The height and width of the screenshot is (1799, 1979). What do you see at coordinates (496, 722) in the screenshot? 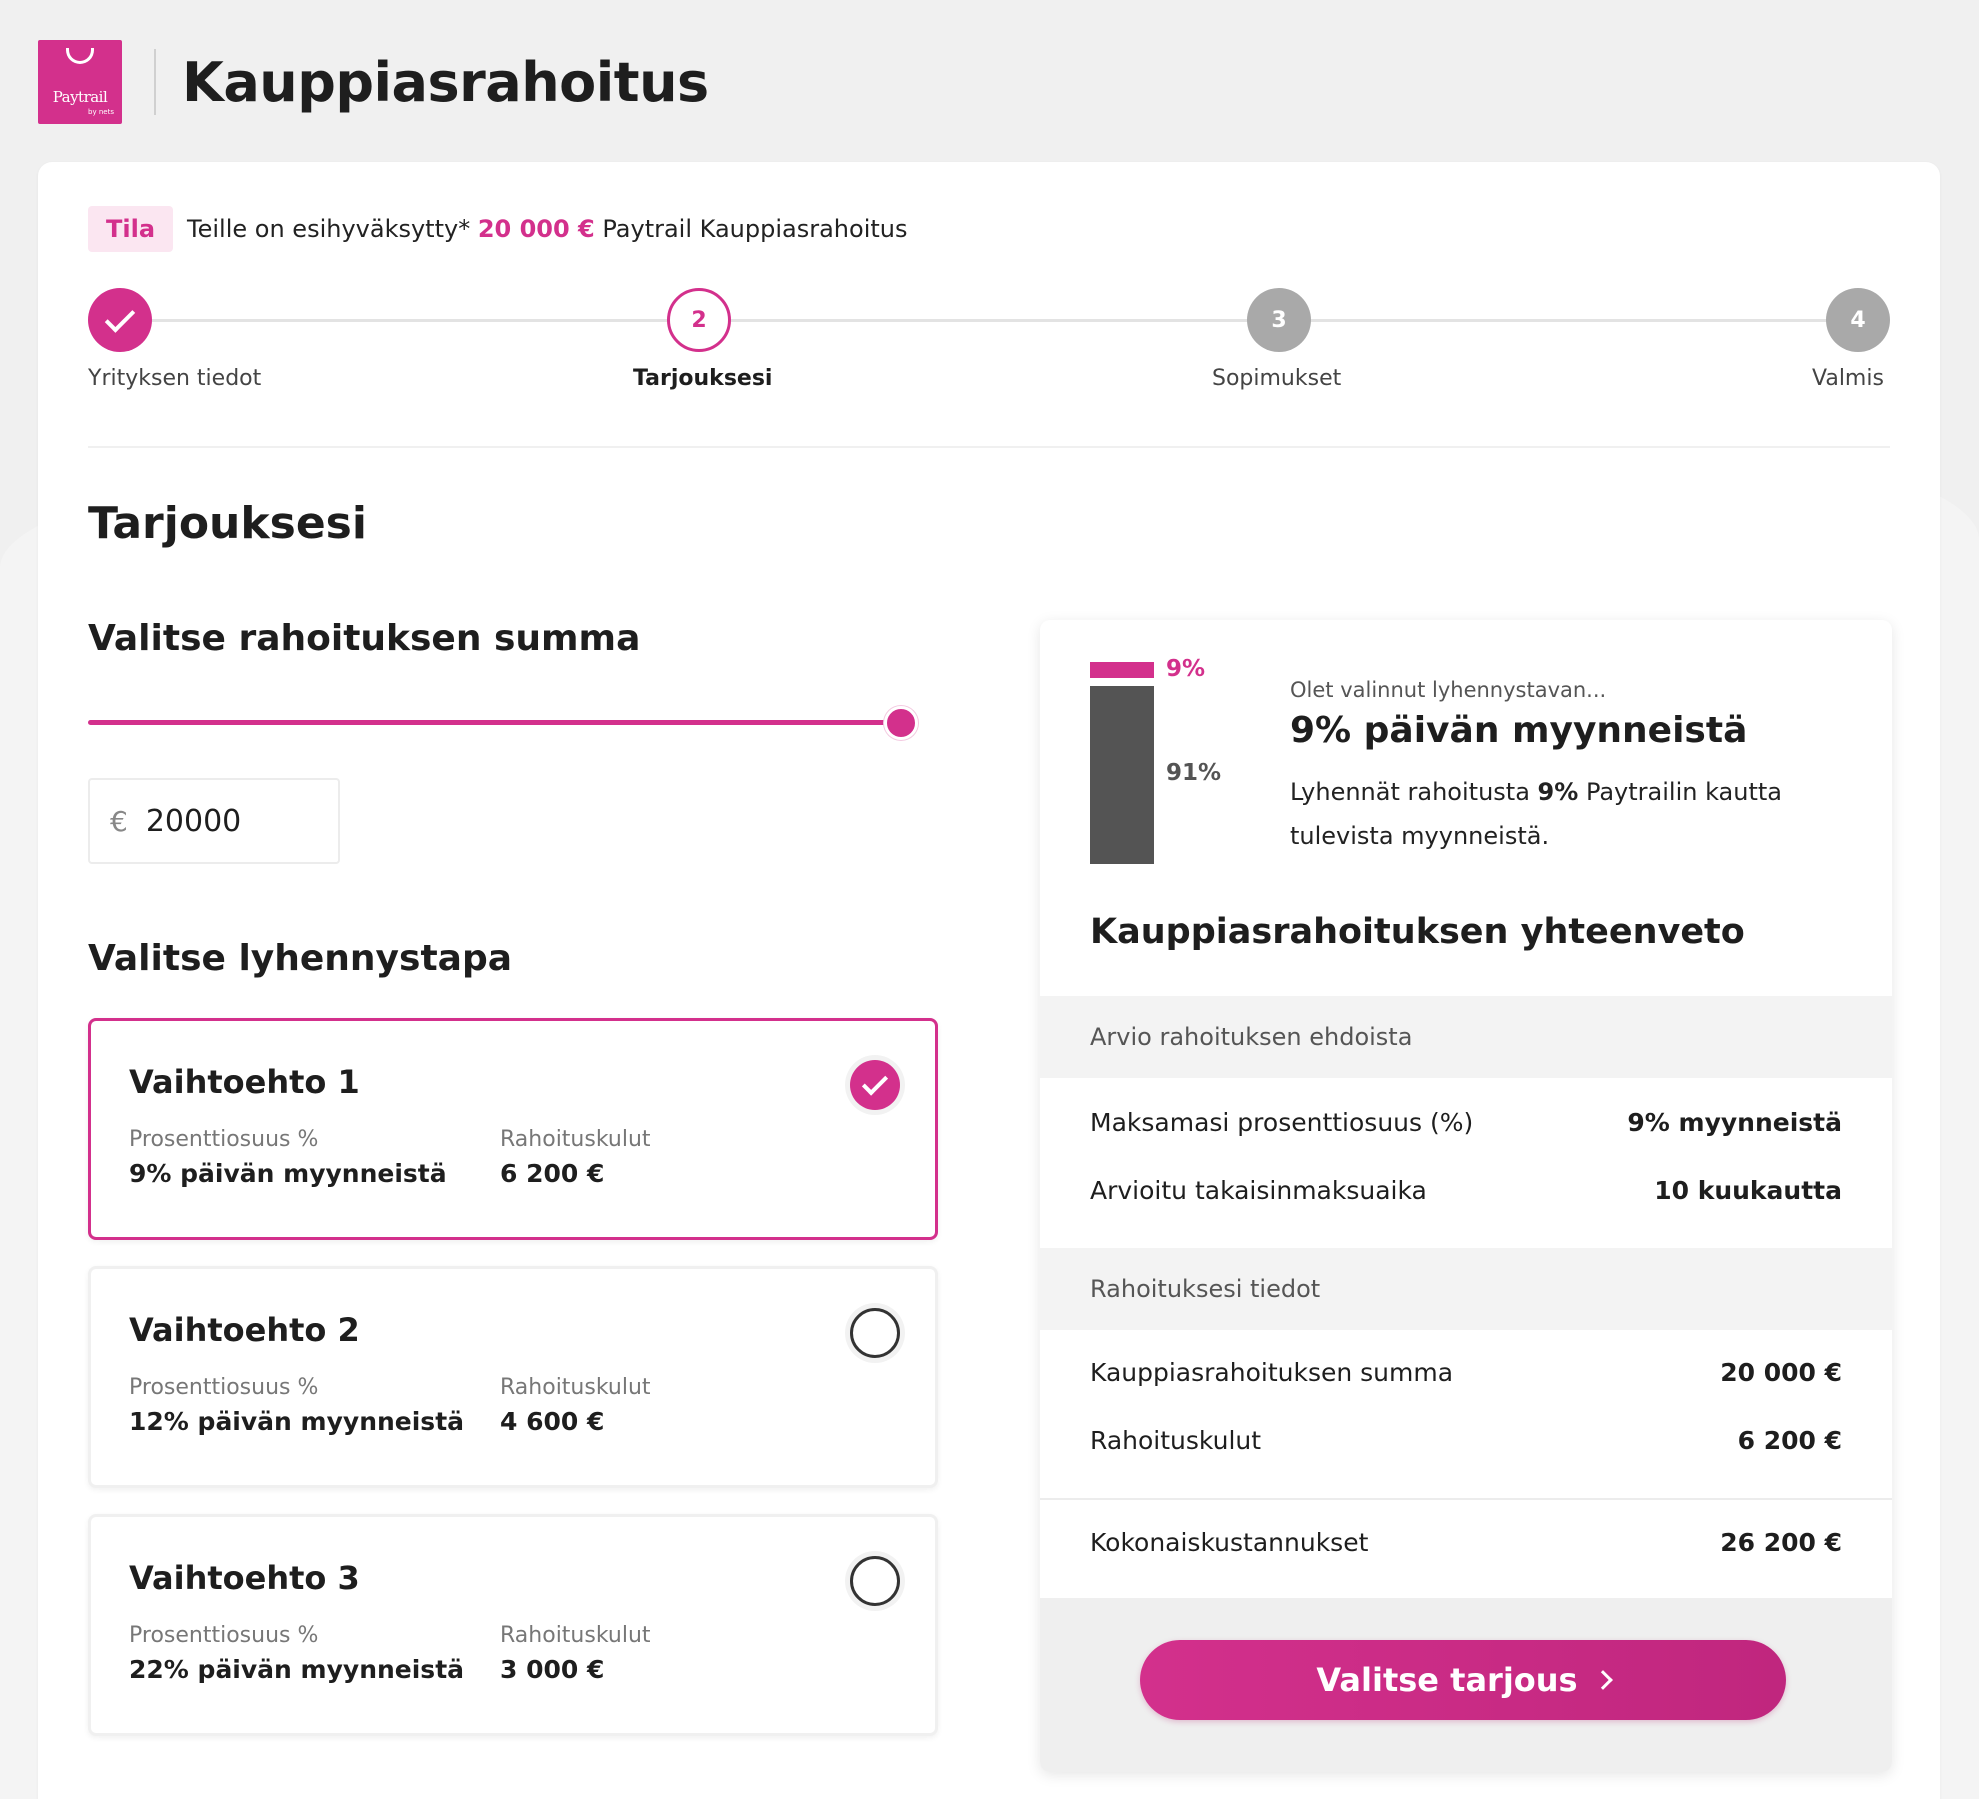
I see `slider-track` at bounding box center [496, 722].